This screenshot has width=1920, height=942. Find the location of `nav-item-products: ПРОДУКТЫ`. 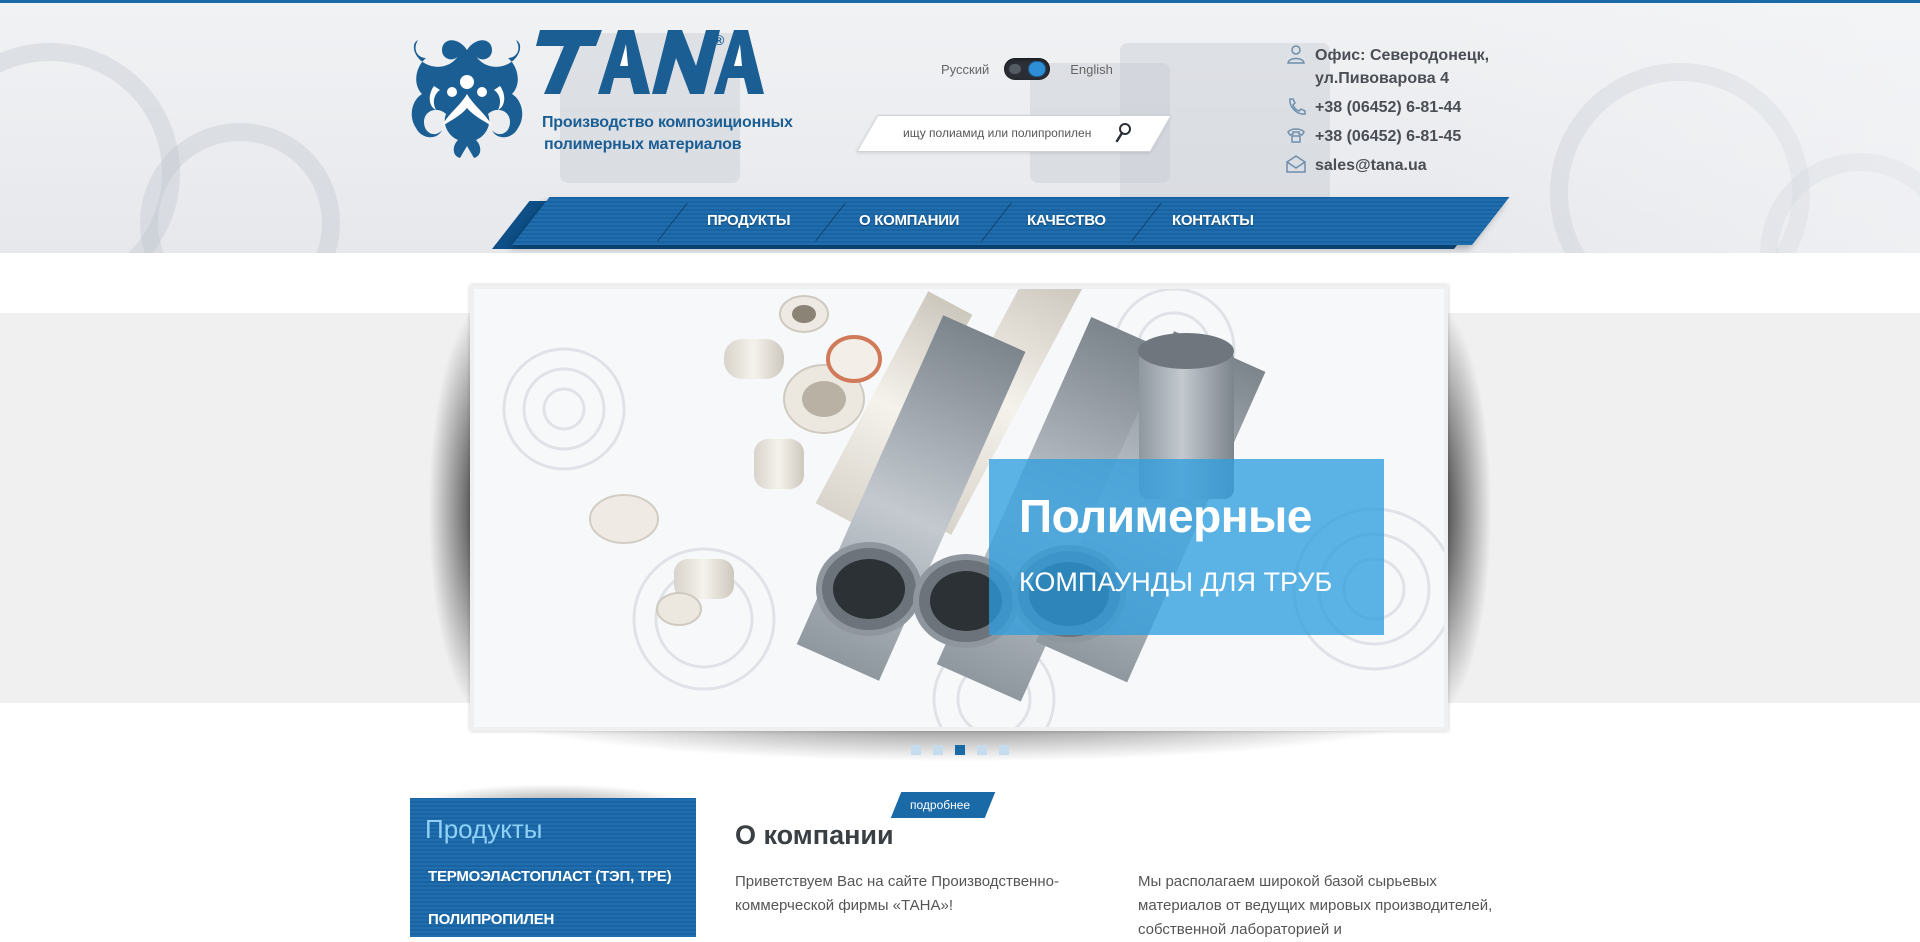

nav-item-products: ПРОДУКТЫ is located at coordinates (749, 220).